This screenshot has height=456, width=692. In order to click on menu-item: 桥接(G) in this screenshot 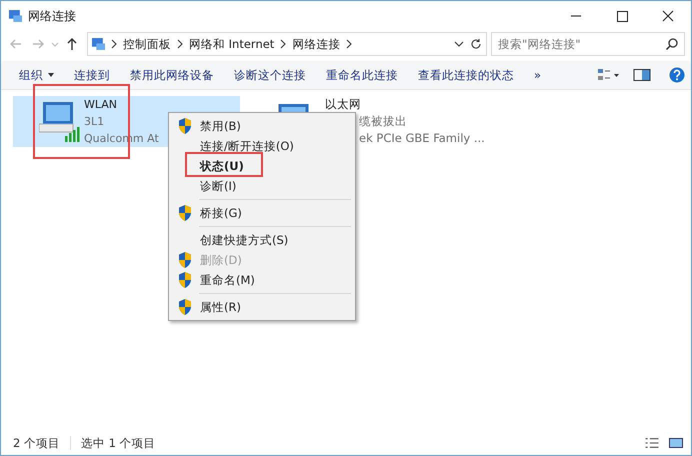, I will do `click(262, 213)`.